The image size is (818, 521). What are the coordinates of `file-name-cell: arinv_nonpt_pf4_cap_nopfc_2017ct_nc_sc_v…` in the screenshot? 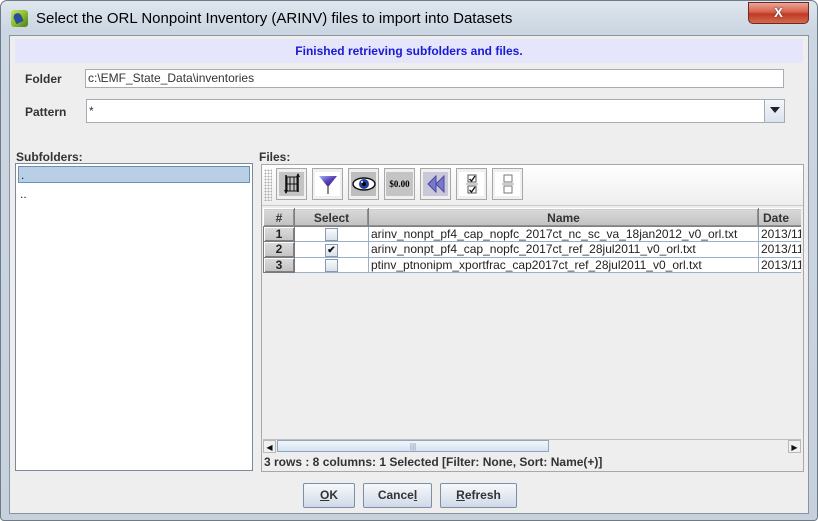 It's located at (563, 234).